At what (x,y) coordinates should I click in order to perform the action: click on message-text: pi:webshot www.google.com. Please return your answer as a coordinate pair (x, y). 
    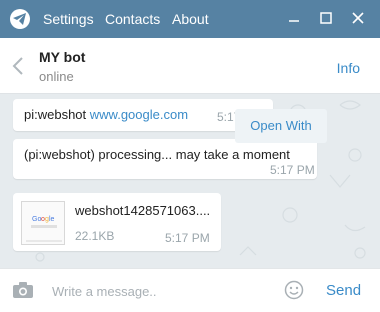
    Looking at the image, I should click on (106, 114).